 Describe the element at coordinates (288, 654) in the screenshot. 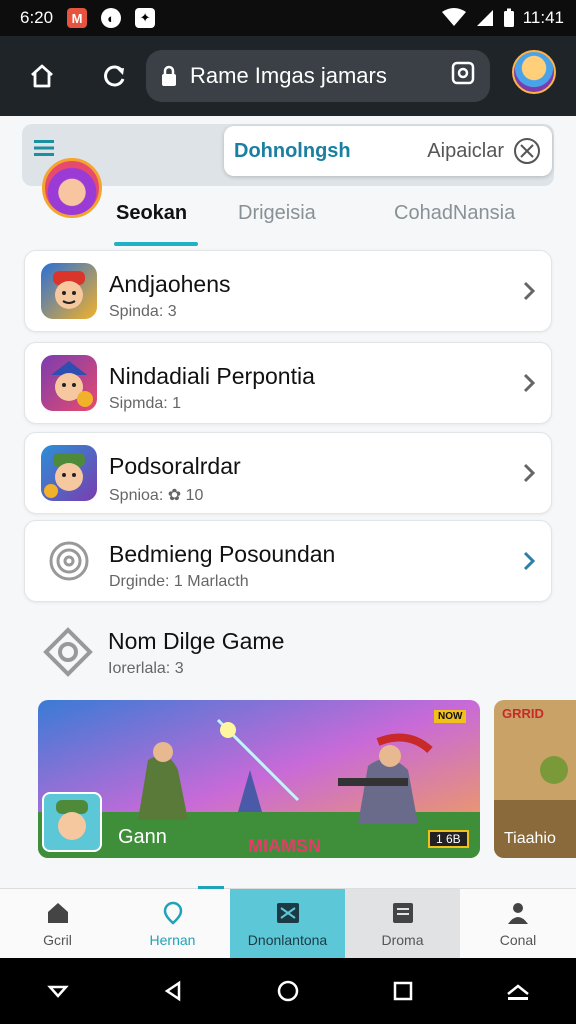

I see `list-item: Nom Dilge Game Iorerlala: 3` at that location.